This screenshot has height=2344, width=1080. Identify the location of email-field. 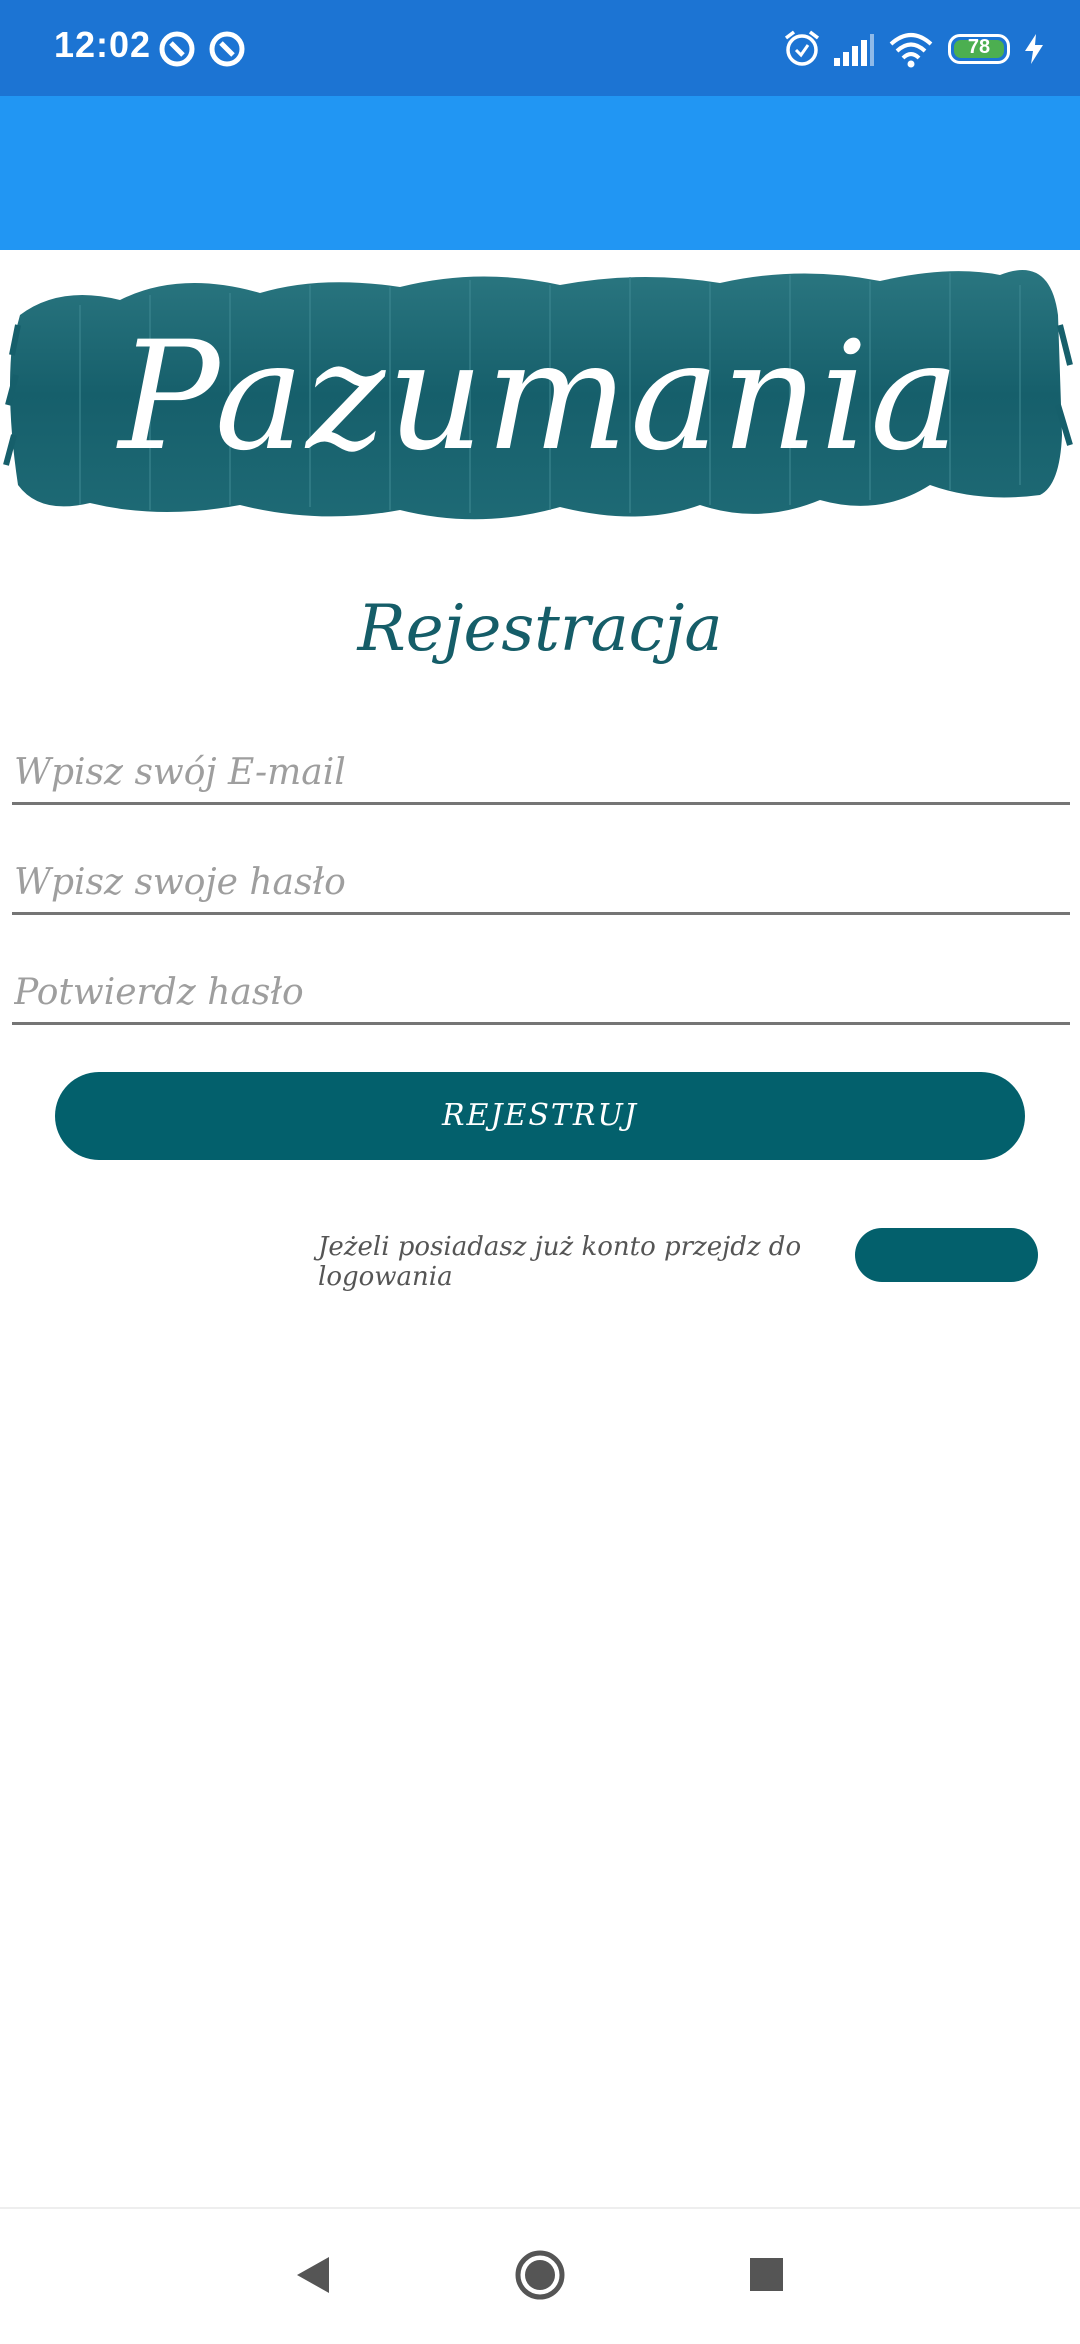
(543, 768).